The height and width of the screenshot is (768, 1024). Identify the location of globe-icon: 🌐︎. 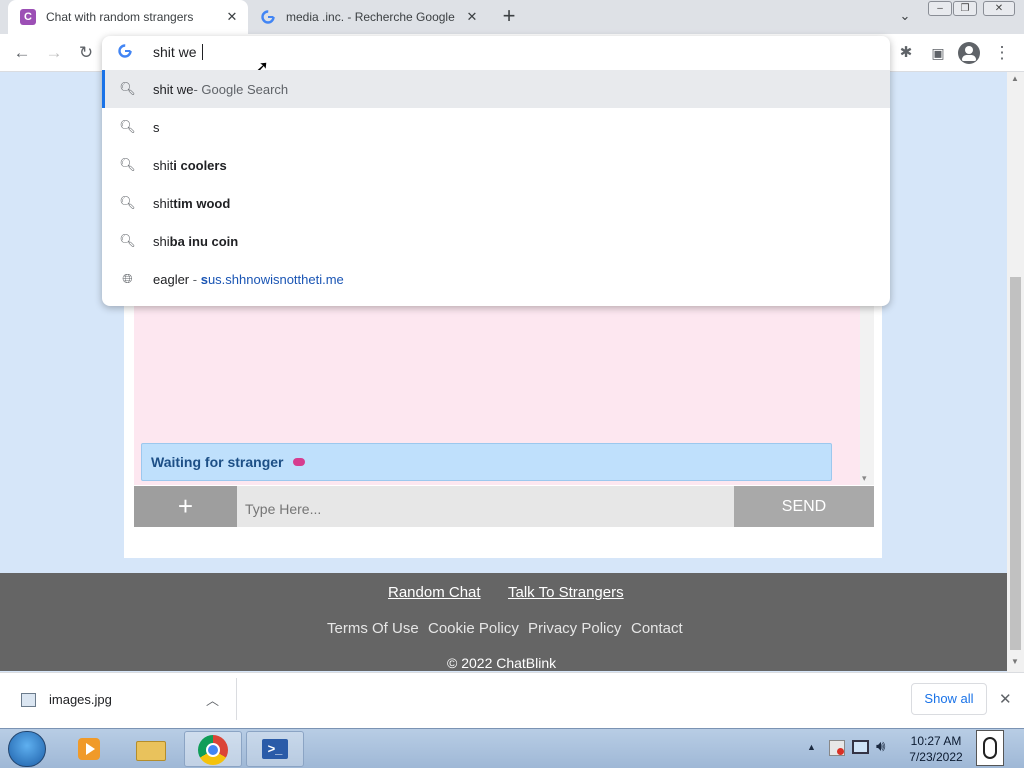
(127, 278).